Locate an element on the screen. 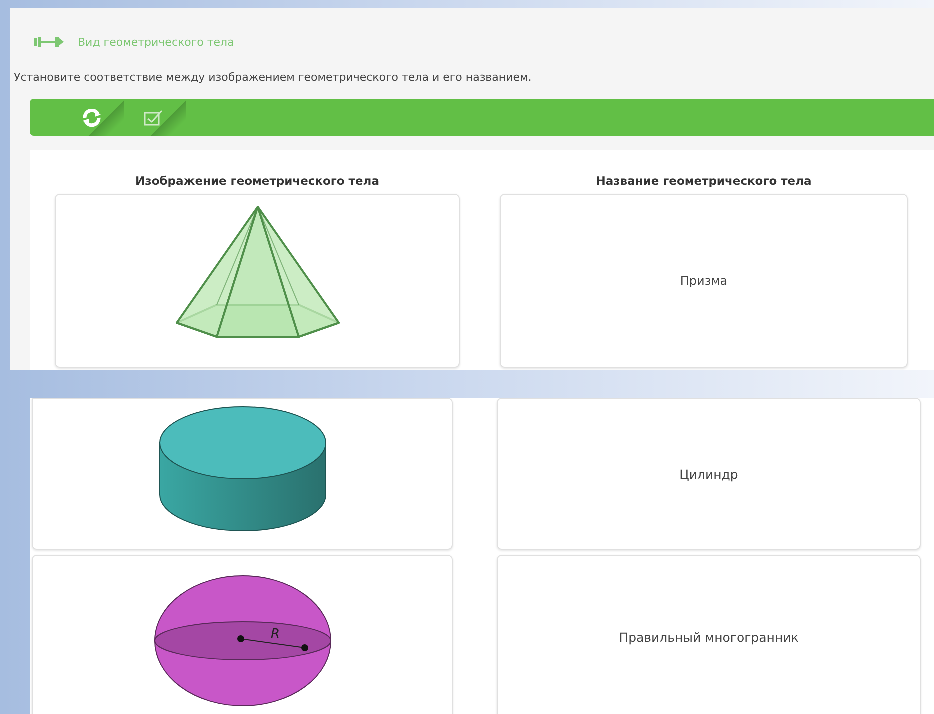 The width and height of the screenshot is (934, 714). column-heading: Изображение геометрического тела is located at coordinates (257, 181).